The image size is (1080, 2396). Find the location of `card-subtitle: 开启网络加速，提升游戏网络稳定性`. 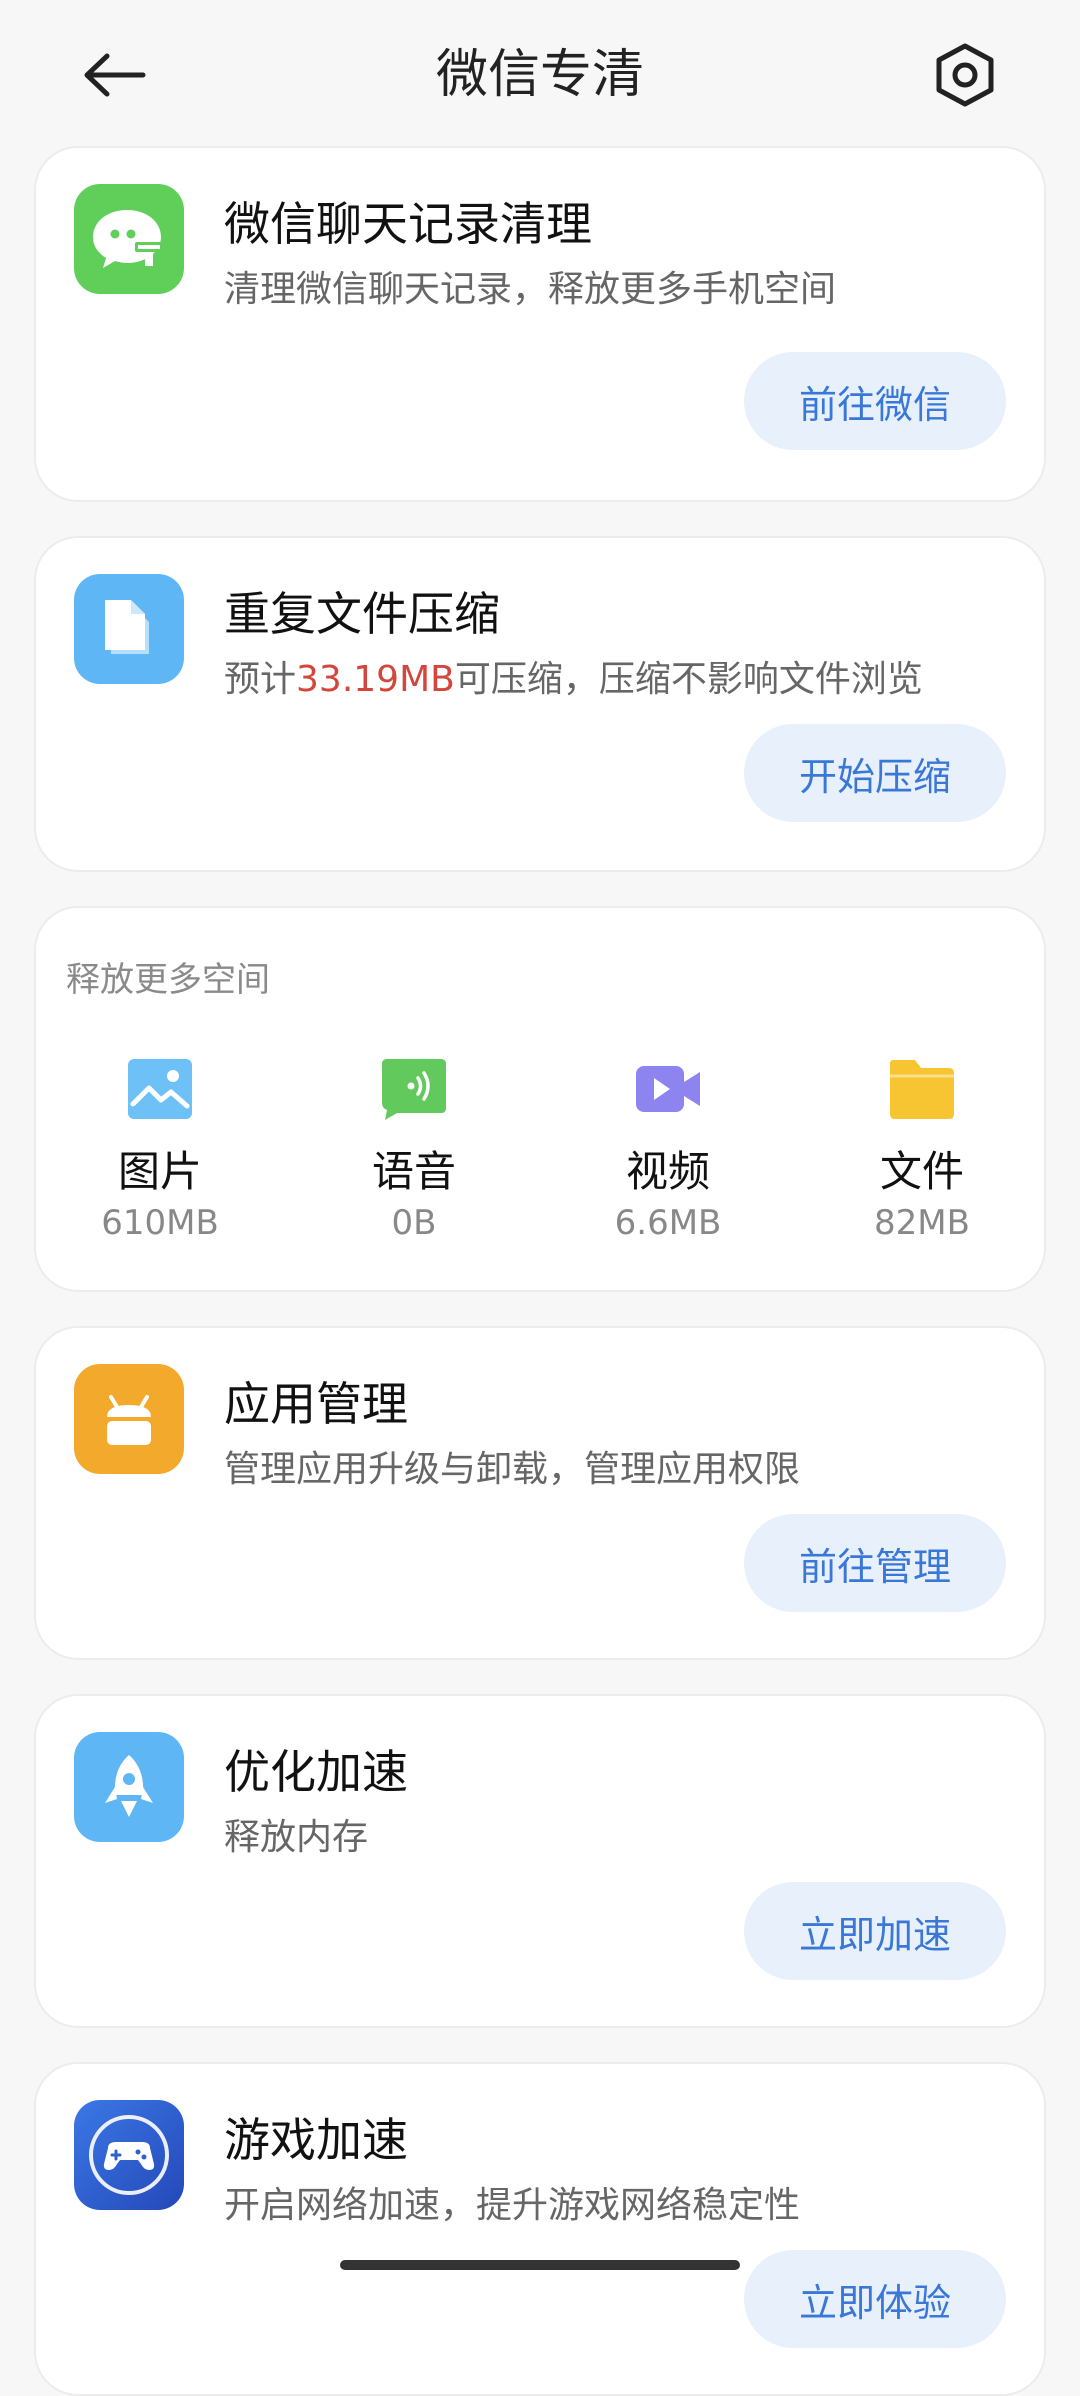

card-subtitle: 开启网络加速，提升游戏网络稳定性 is located at coordinates (512, 2205).